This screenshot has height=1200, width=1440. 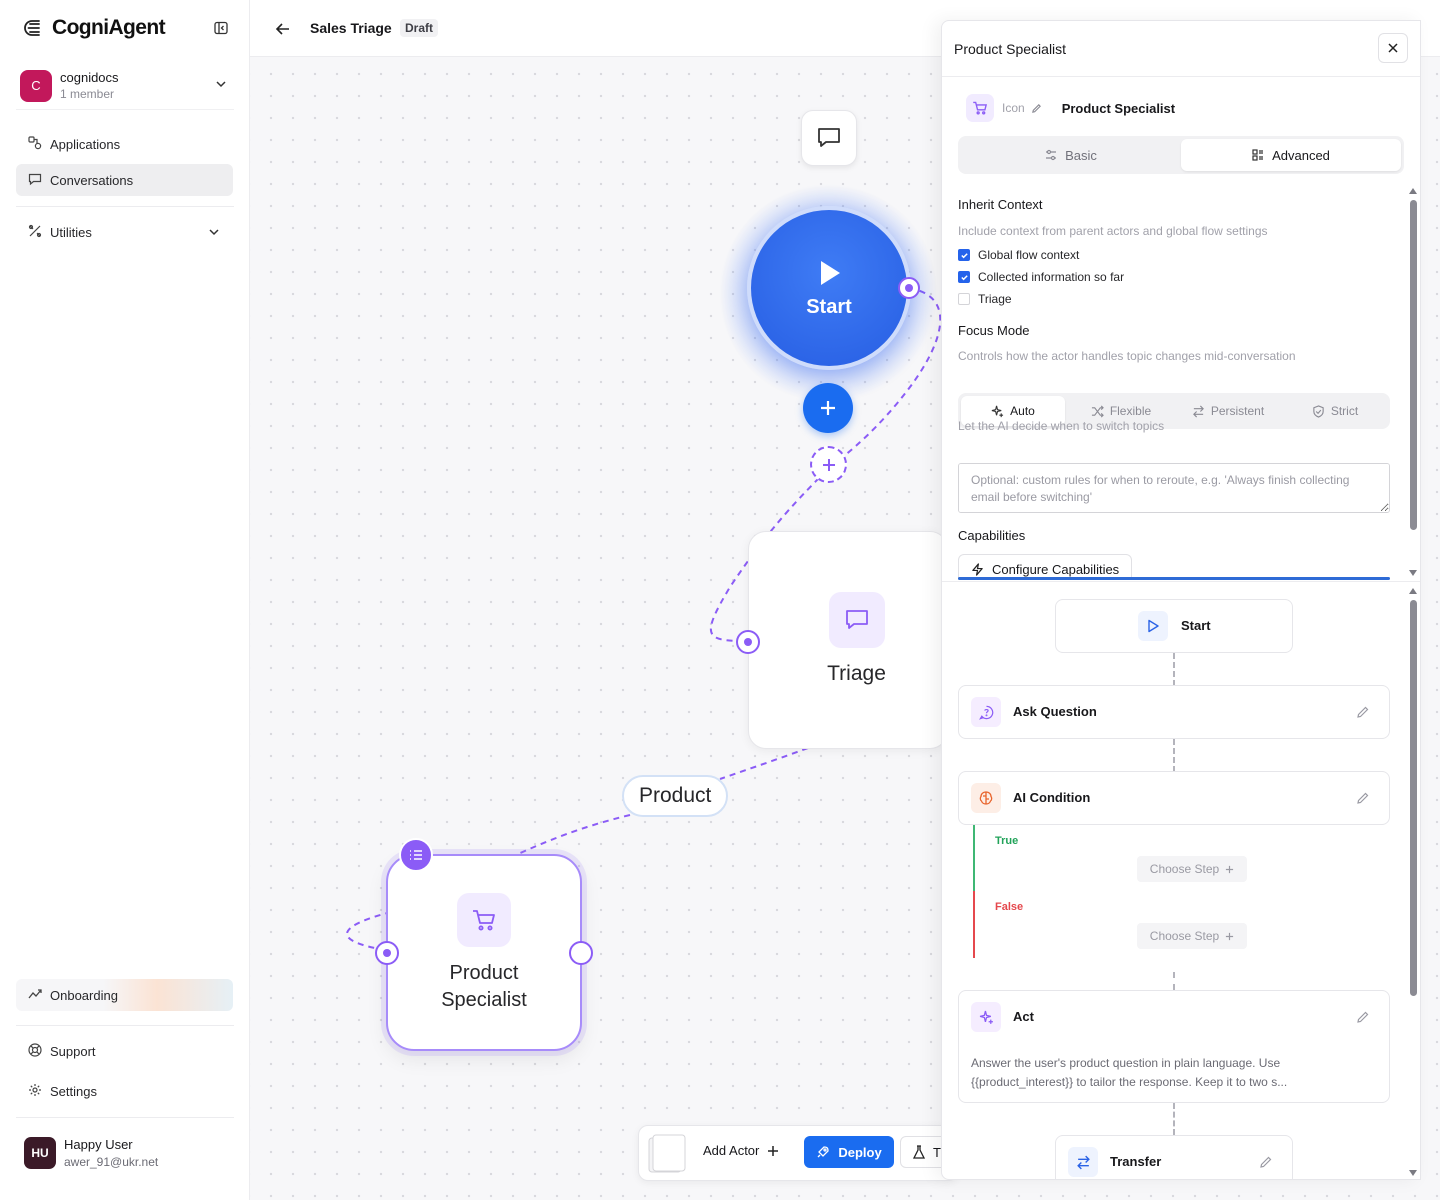 What do you see at coordinates (124, 1153) in the screenshot?
I see `user-menu: HU Happy User awer_91@ukr.net` at bounding box center [124, 1153].